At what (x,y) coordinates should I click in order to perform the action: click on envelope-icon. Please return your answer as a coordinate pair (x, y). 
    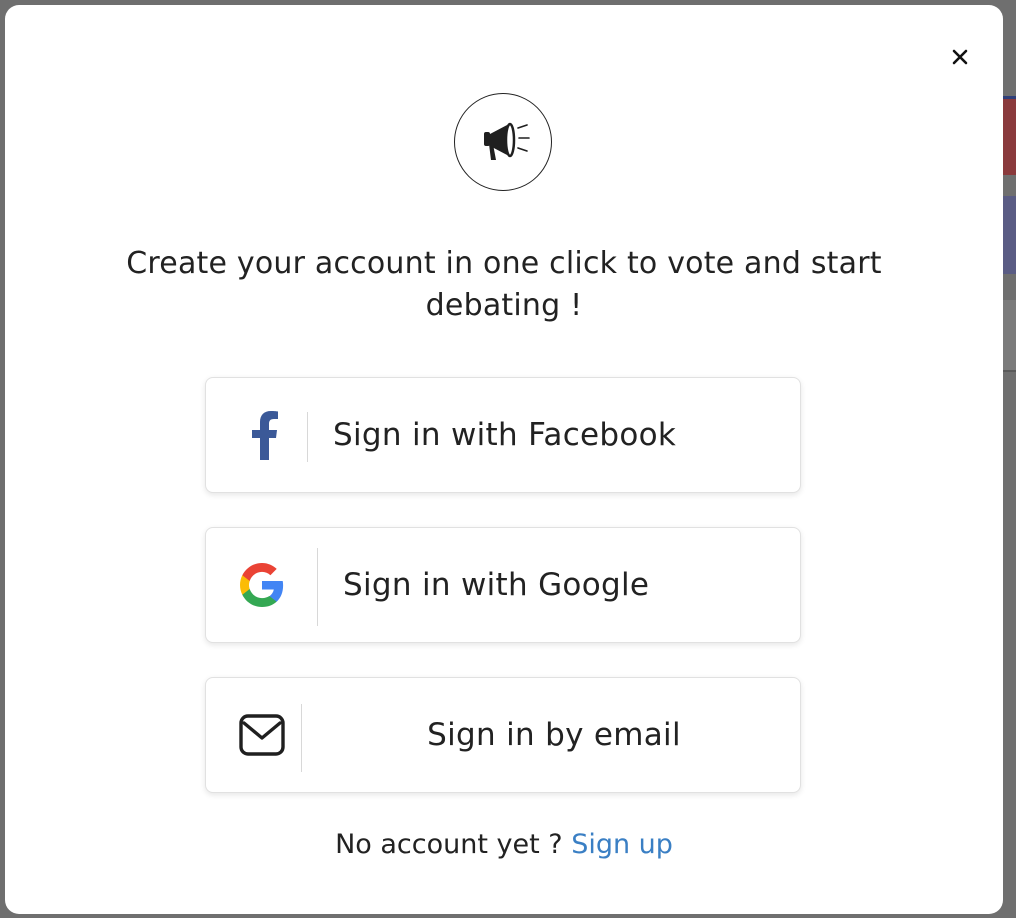
    Looking at the image, I should click on (262, 735).